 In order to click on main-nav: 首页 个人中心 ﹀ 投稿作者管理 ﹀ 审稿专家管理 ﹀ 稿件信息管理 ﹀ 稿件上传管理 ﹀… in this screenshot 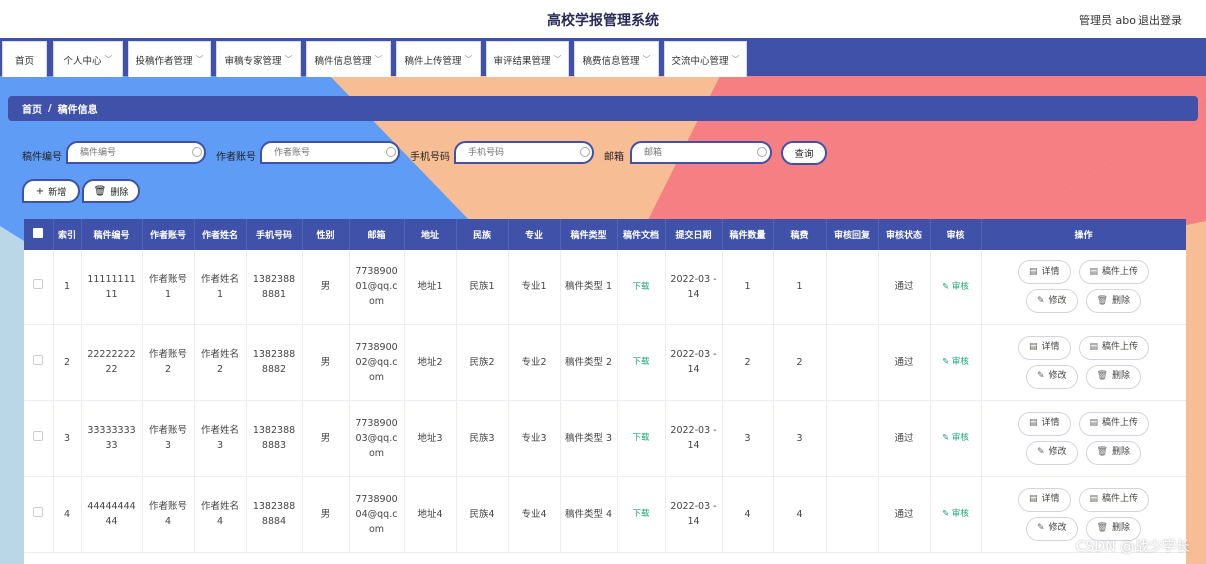, I will do `click(603, 57)`.